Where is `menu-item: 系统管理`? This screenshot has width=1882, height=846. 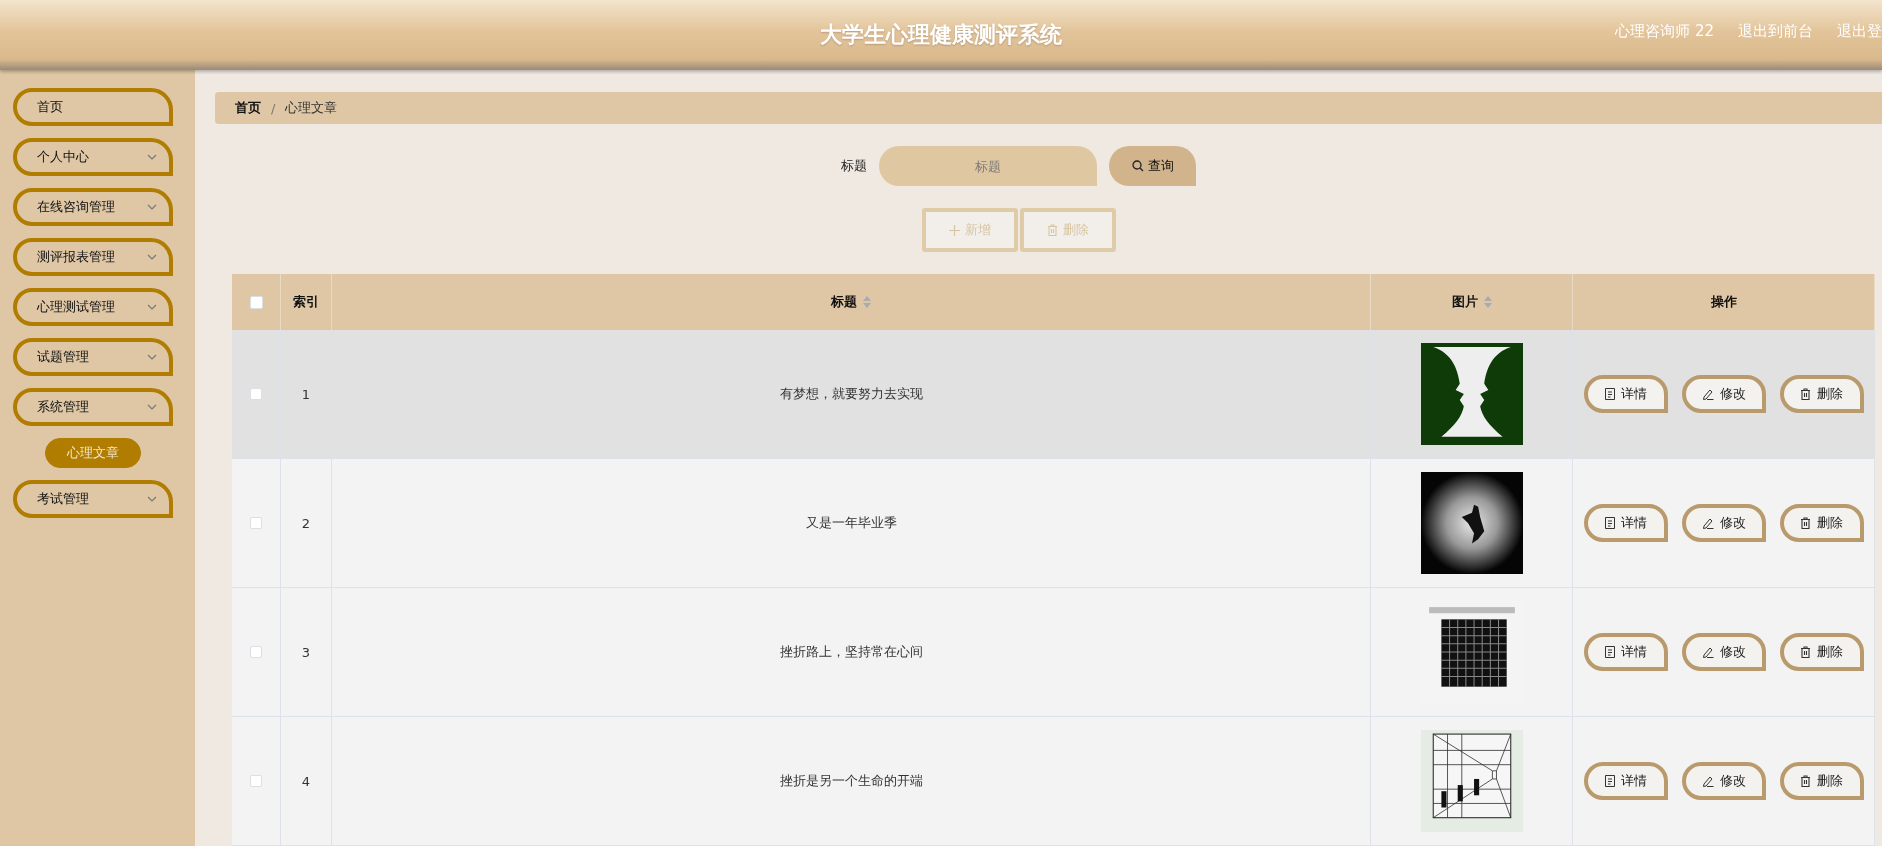 menu-item: 系统管理 is located at coordinates (93, 407).